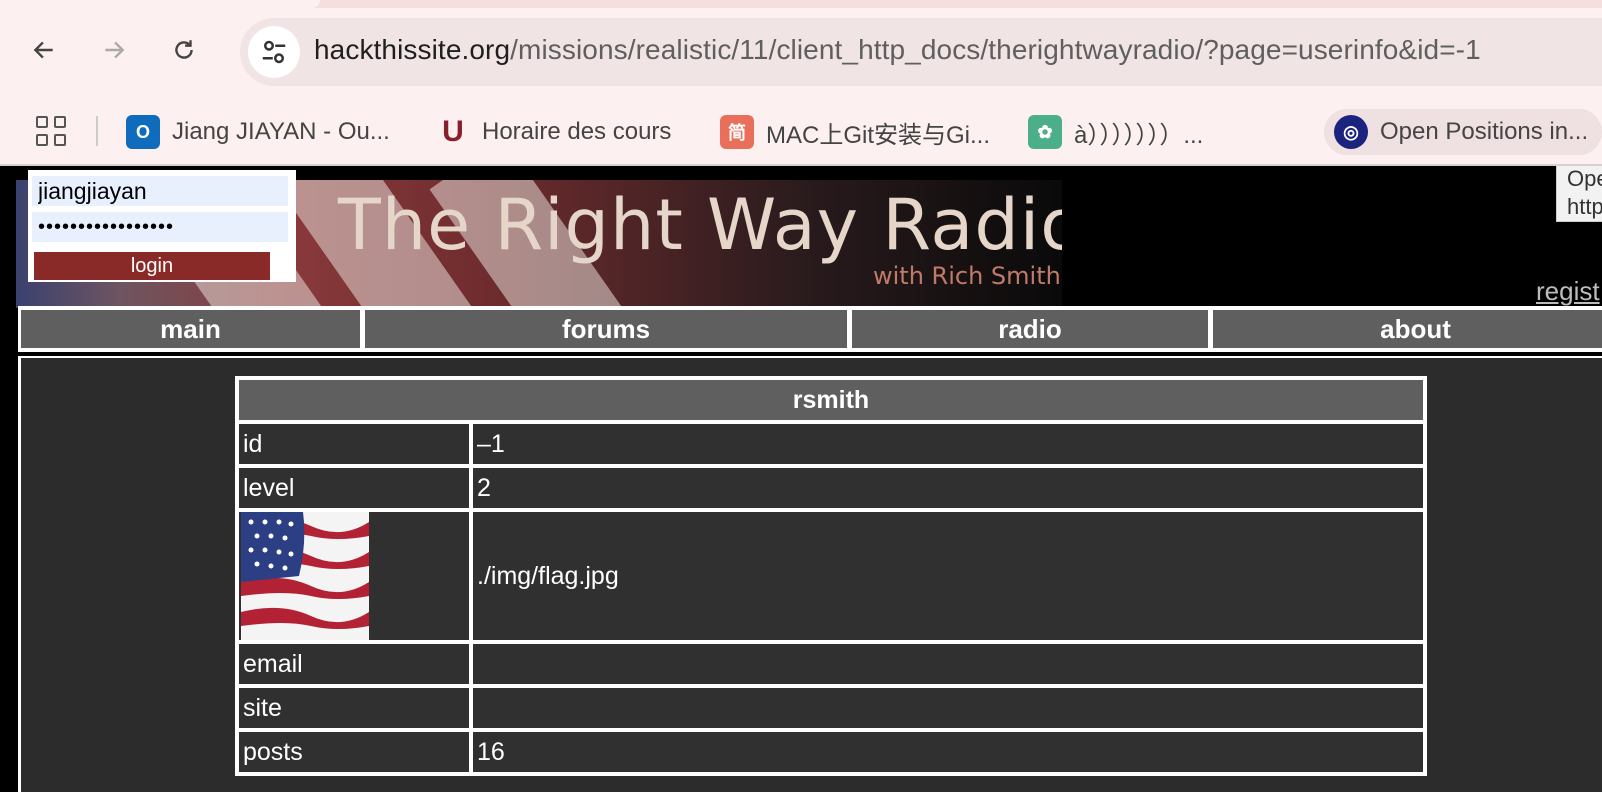  I want to click on banner-subtitle: with Rich Smith, so click(967, 276).